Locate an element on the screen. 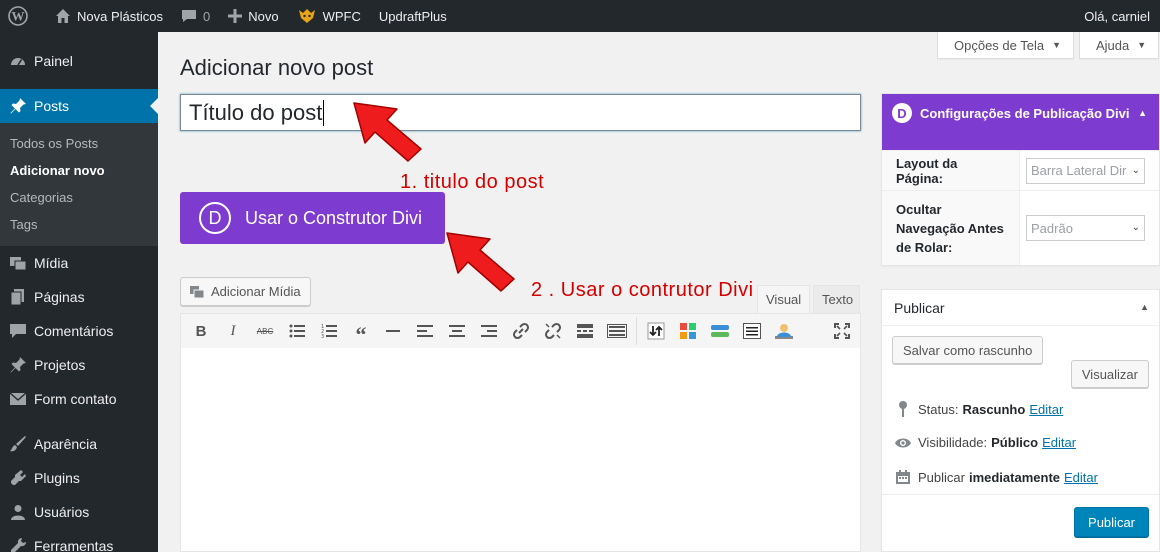 This screenshot has height=552, width=1160. sidebar-item-label: Projetos is located at coordinates (60, 365).